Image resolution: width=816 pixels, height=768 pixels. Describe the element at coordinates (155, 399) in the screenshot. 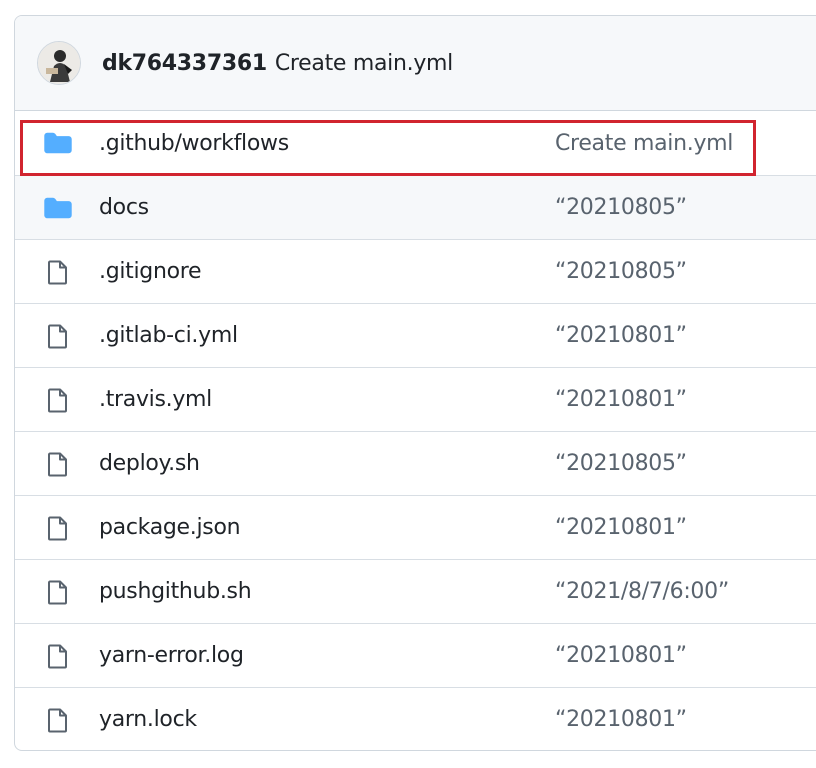

I see `file-name-link: .travis.yml` at that location.